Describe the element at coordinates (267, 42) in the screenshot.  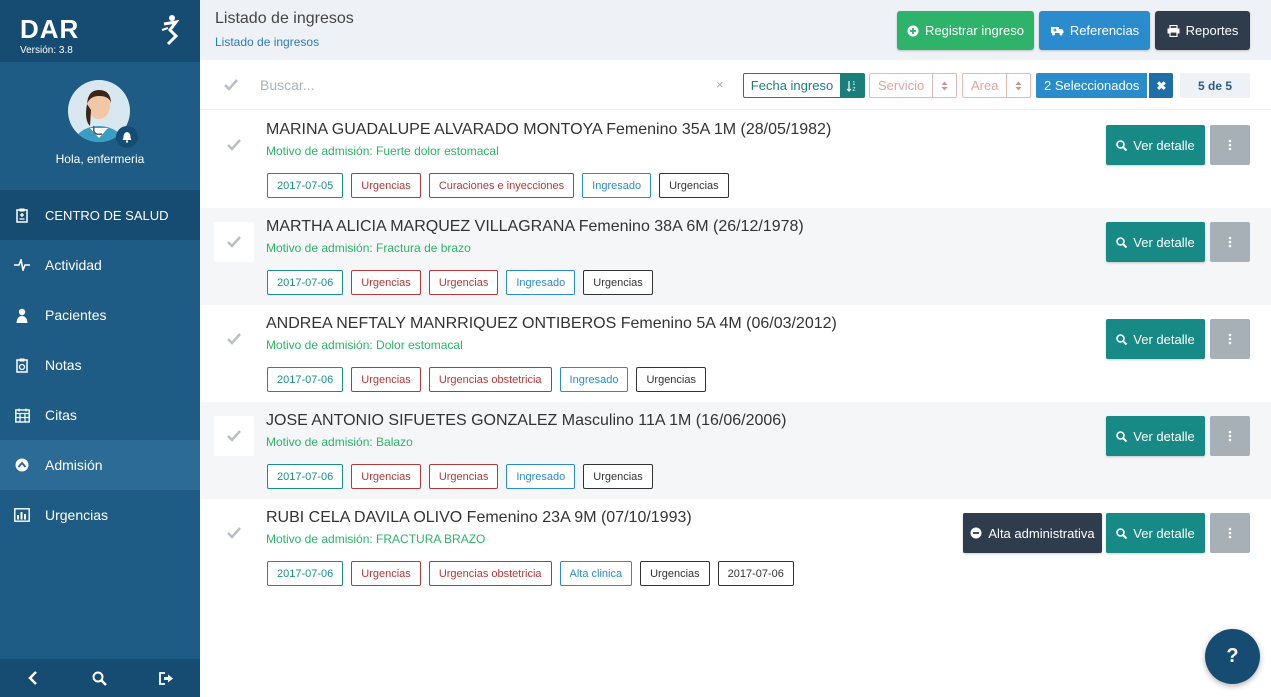
I see `breadcrumb: Listado de ingresos` at that location.